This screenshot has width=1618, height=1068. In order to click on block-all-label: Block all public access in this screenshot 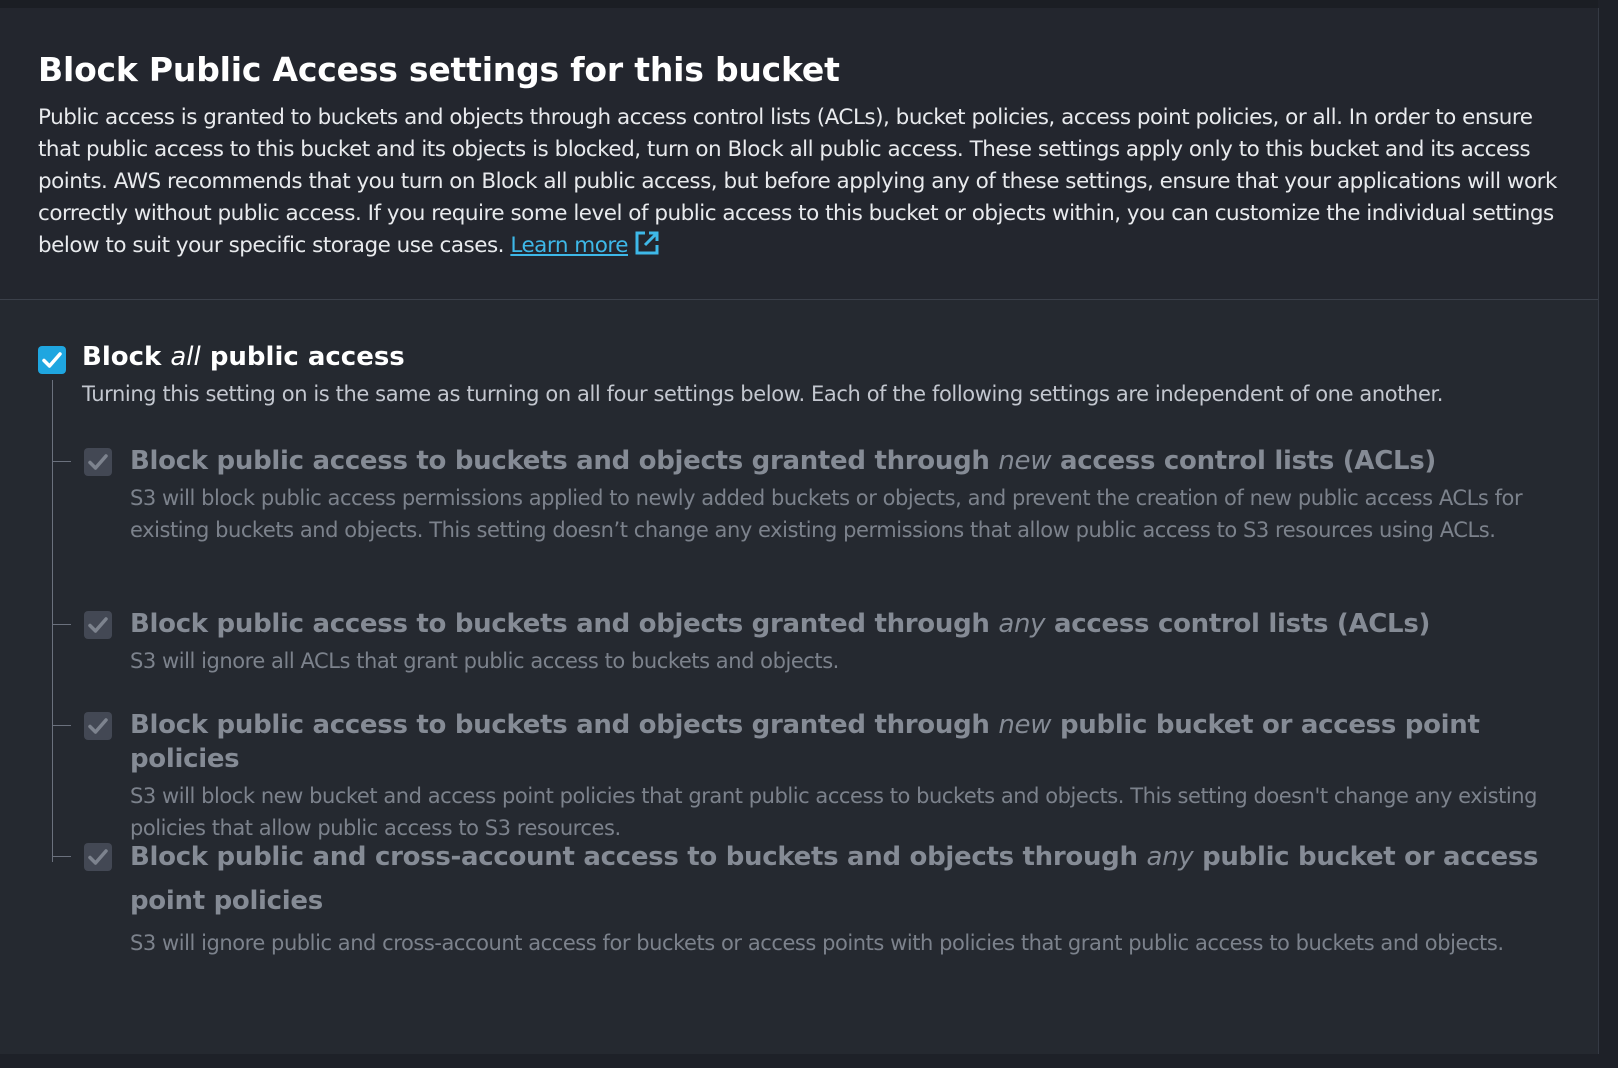, I will do `click(243, 357)`.